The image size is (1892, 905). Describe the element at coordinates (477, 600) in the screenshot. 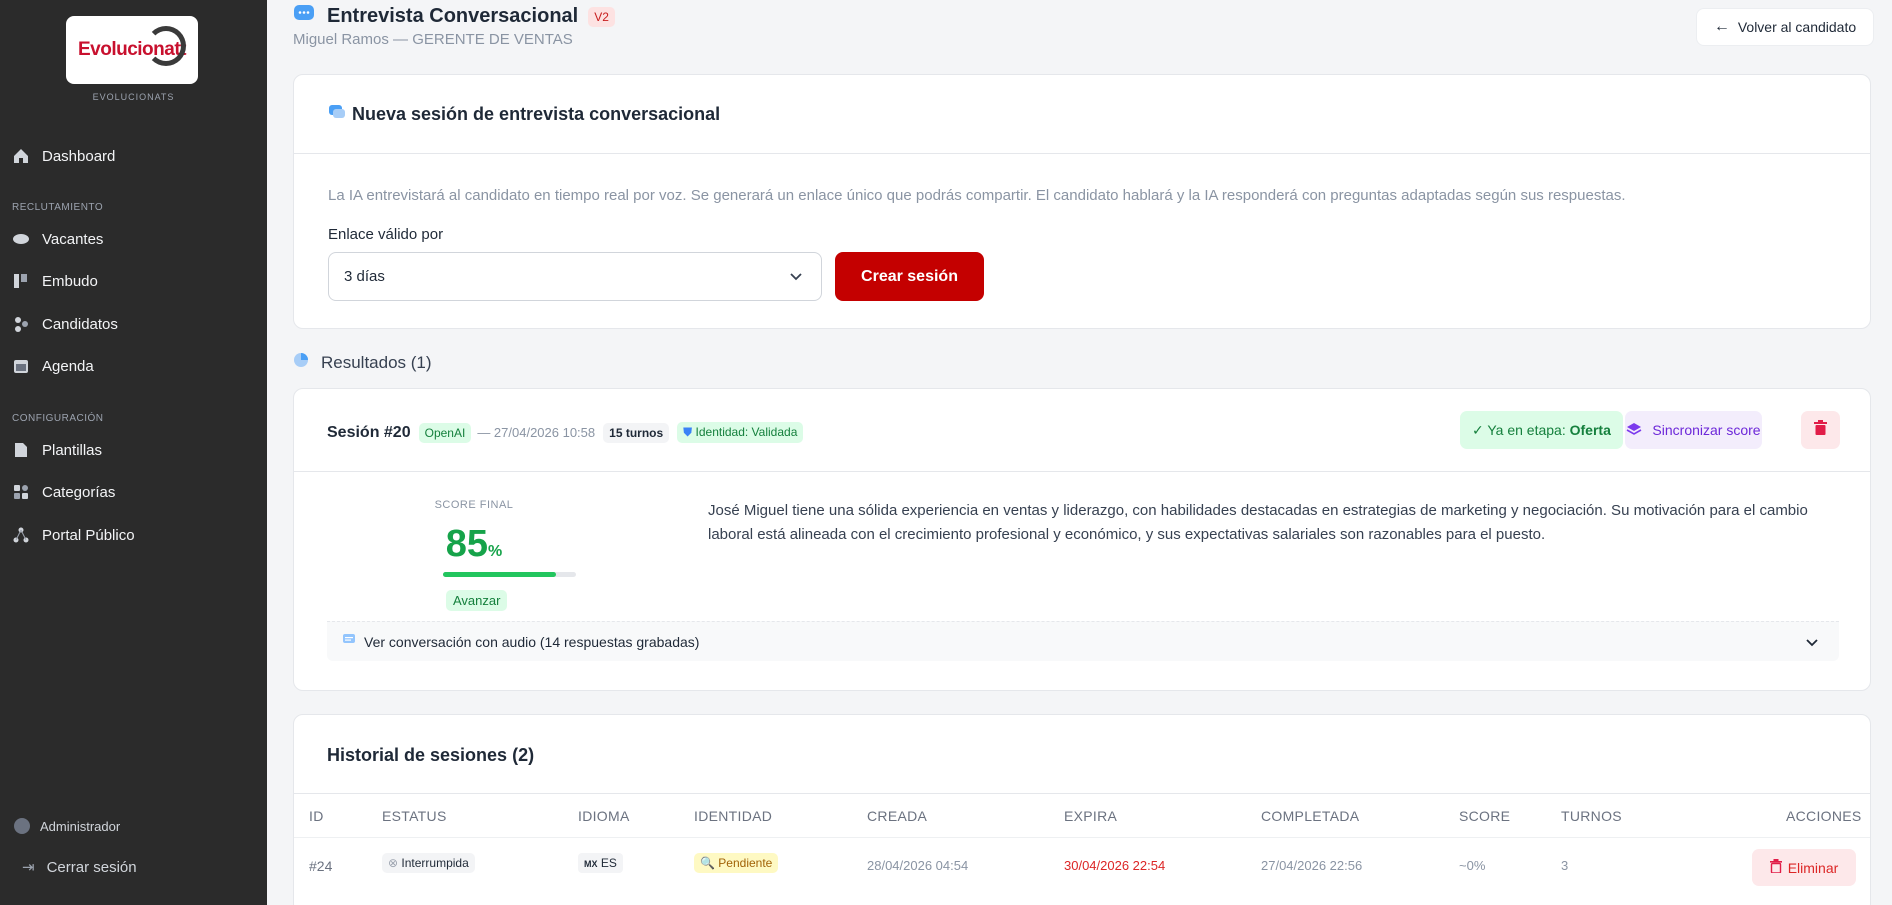

I see `verdict-badge: Avanzar` at that location.